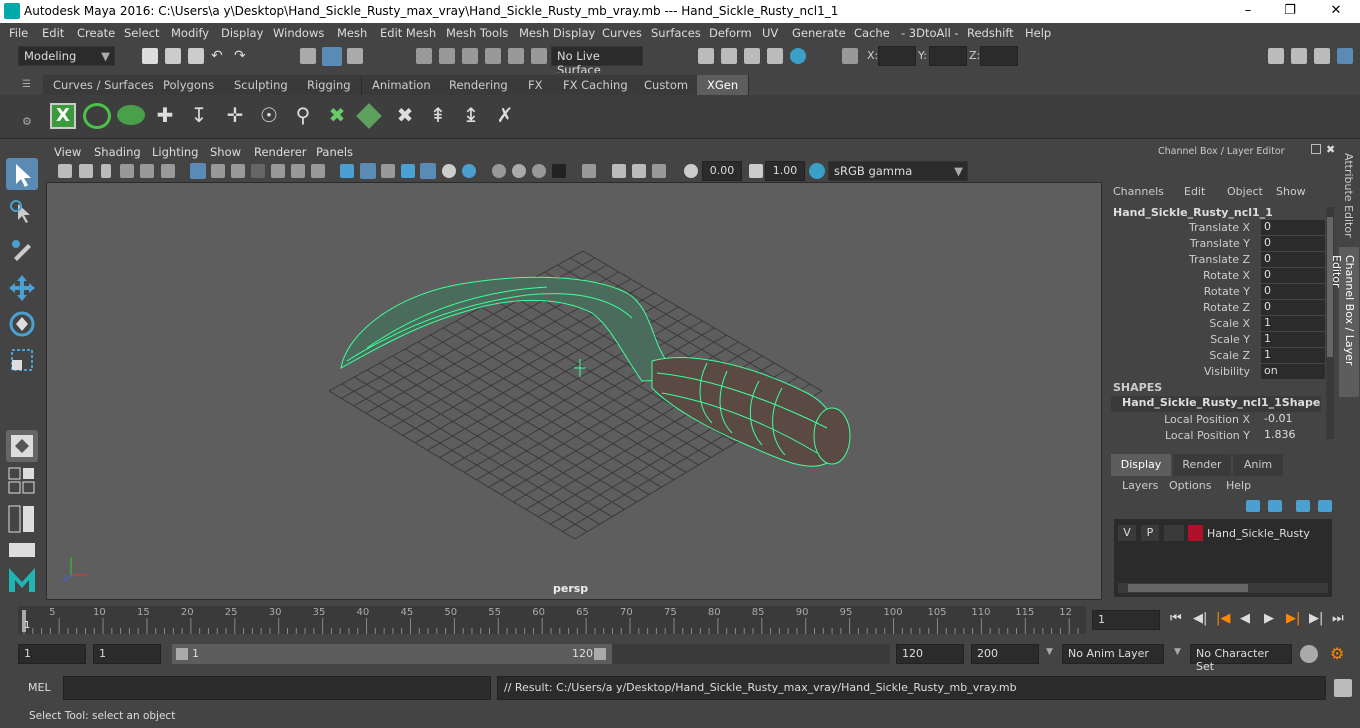  Describe the element at coordinates (706, 56) in the screenshot. I see `render-view-icon` at that location.